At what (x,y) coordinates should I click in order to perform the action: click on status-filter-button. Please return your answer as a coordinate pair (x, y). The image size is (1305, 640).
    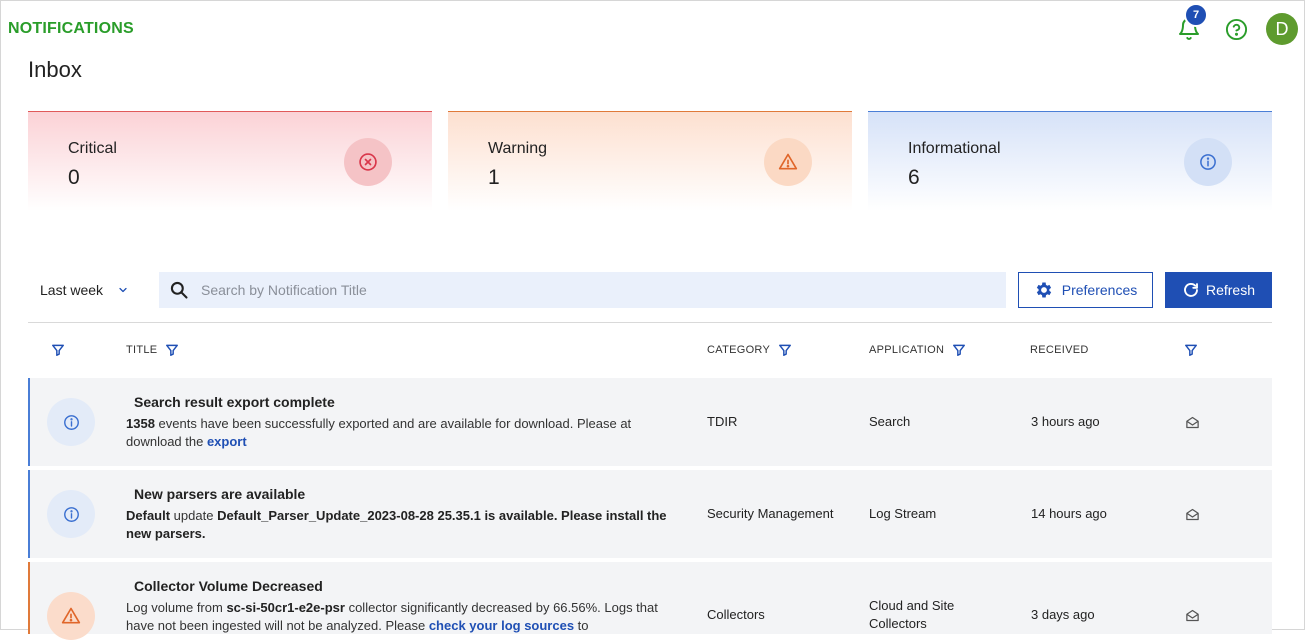
    Looking at the image, I should click on (1191, 350).